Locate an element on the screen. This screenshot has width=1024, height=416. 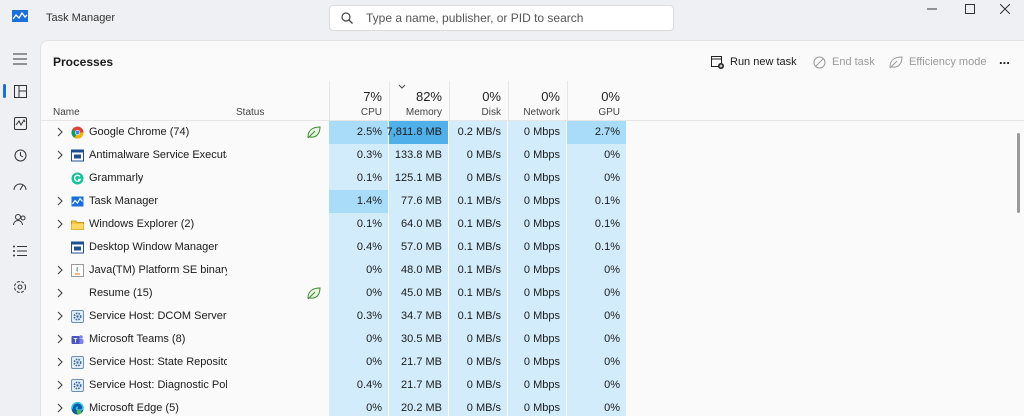
process-name: Microsoft Edge (5) is located at coordinates (134, 408).